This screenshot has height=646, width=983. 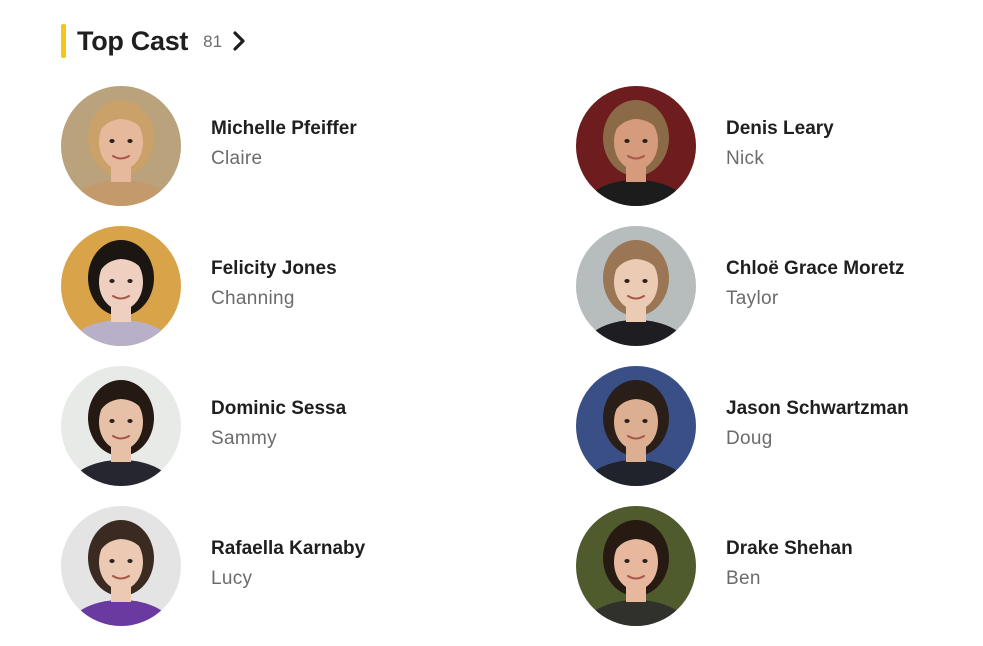 What do you see at coordinates (213, 41) in the screenshot?
I see `cast-count: 81` at bounding box center [213, 41].